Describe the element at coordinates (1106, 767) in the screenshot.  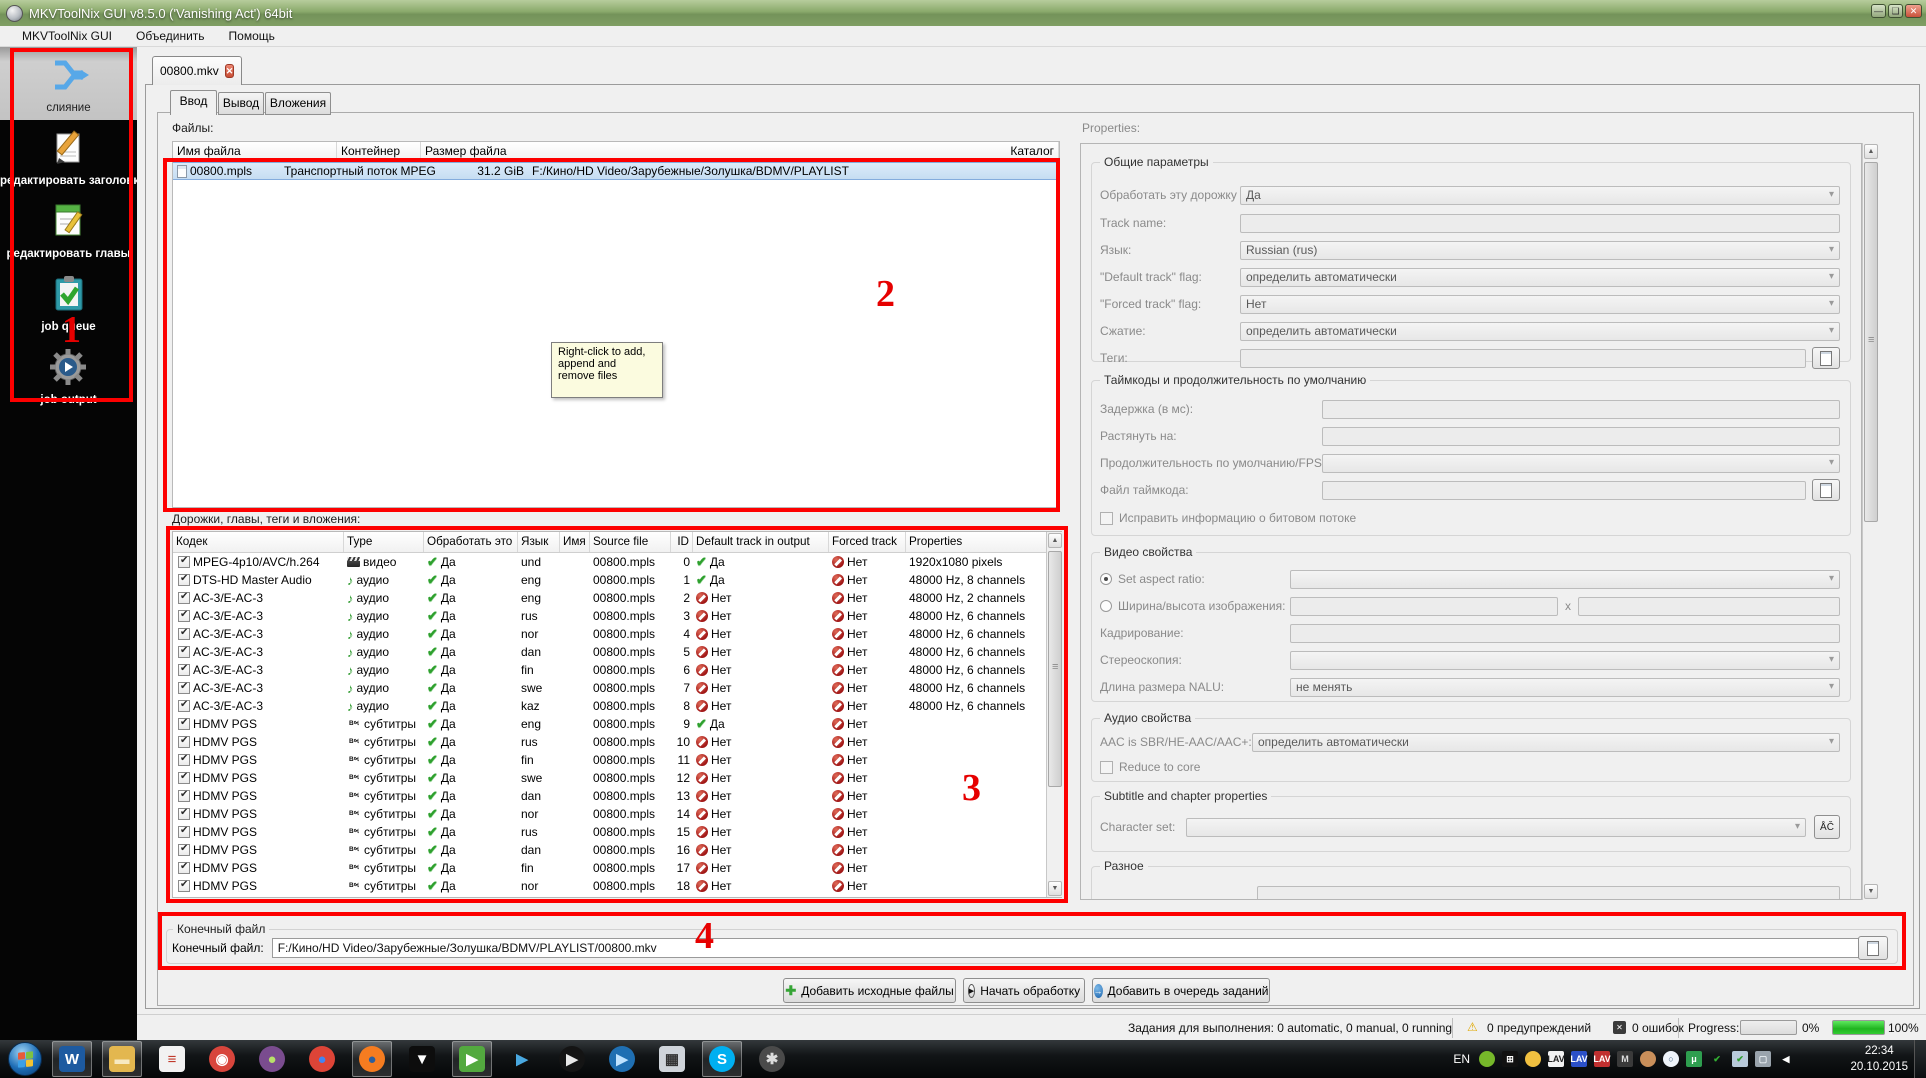
I see `reduce-to-core-checkbox` at that location.